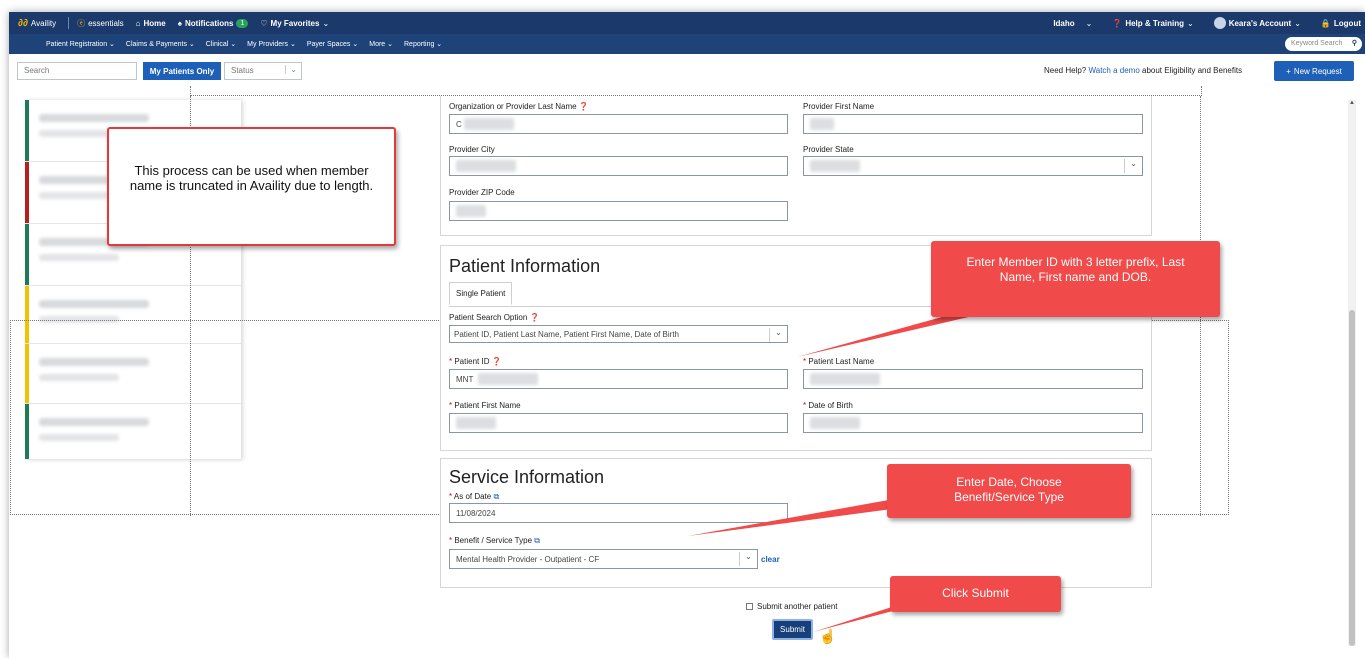 The width and height of the screenshot is (1365, 658). Describe the element at coordinates (179, 23) in the screenshot. I see `bell-icon: ♠` at that location.